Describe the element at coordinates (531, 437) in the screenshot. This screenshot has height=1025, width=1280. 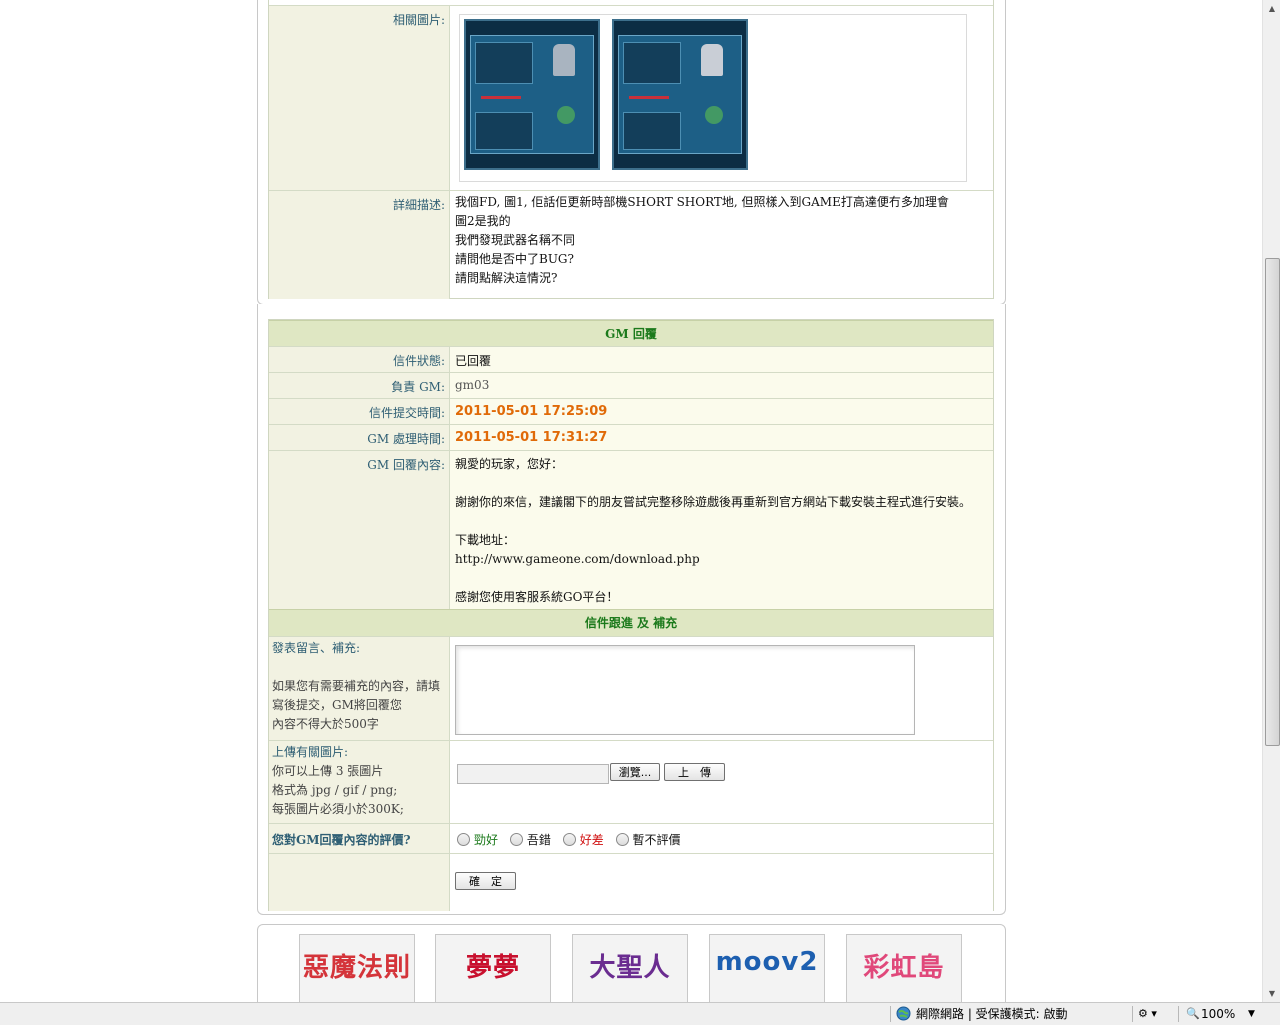
I see `process-time-value: 2011-05-01 17:31:27` at that location.